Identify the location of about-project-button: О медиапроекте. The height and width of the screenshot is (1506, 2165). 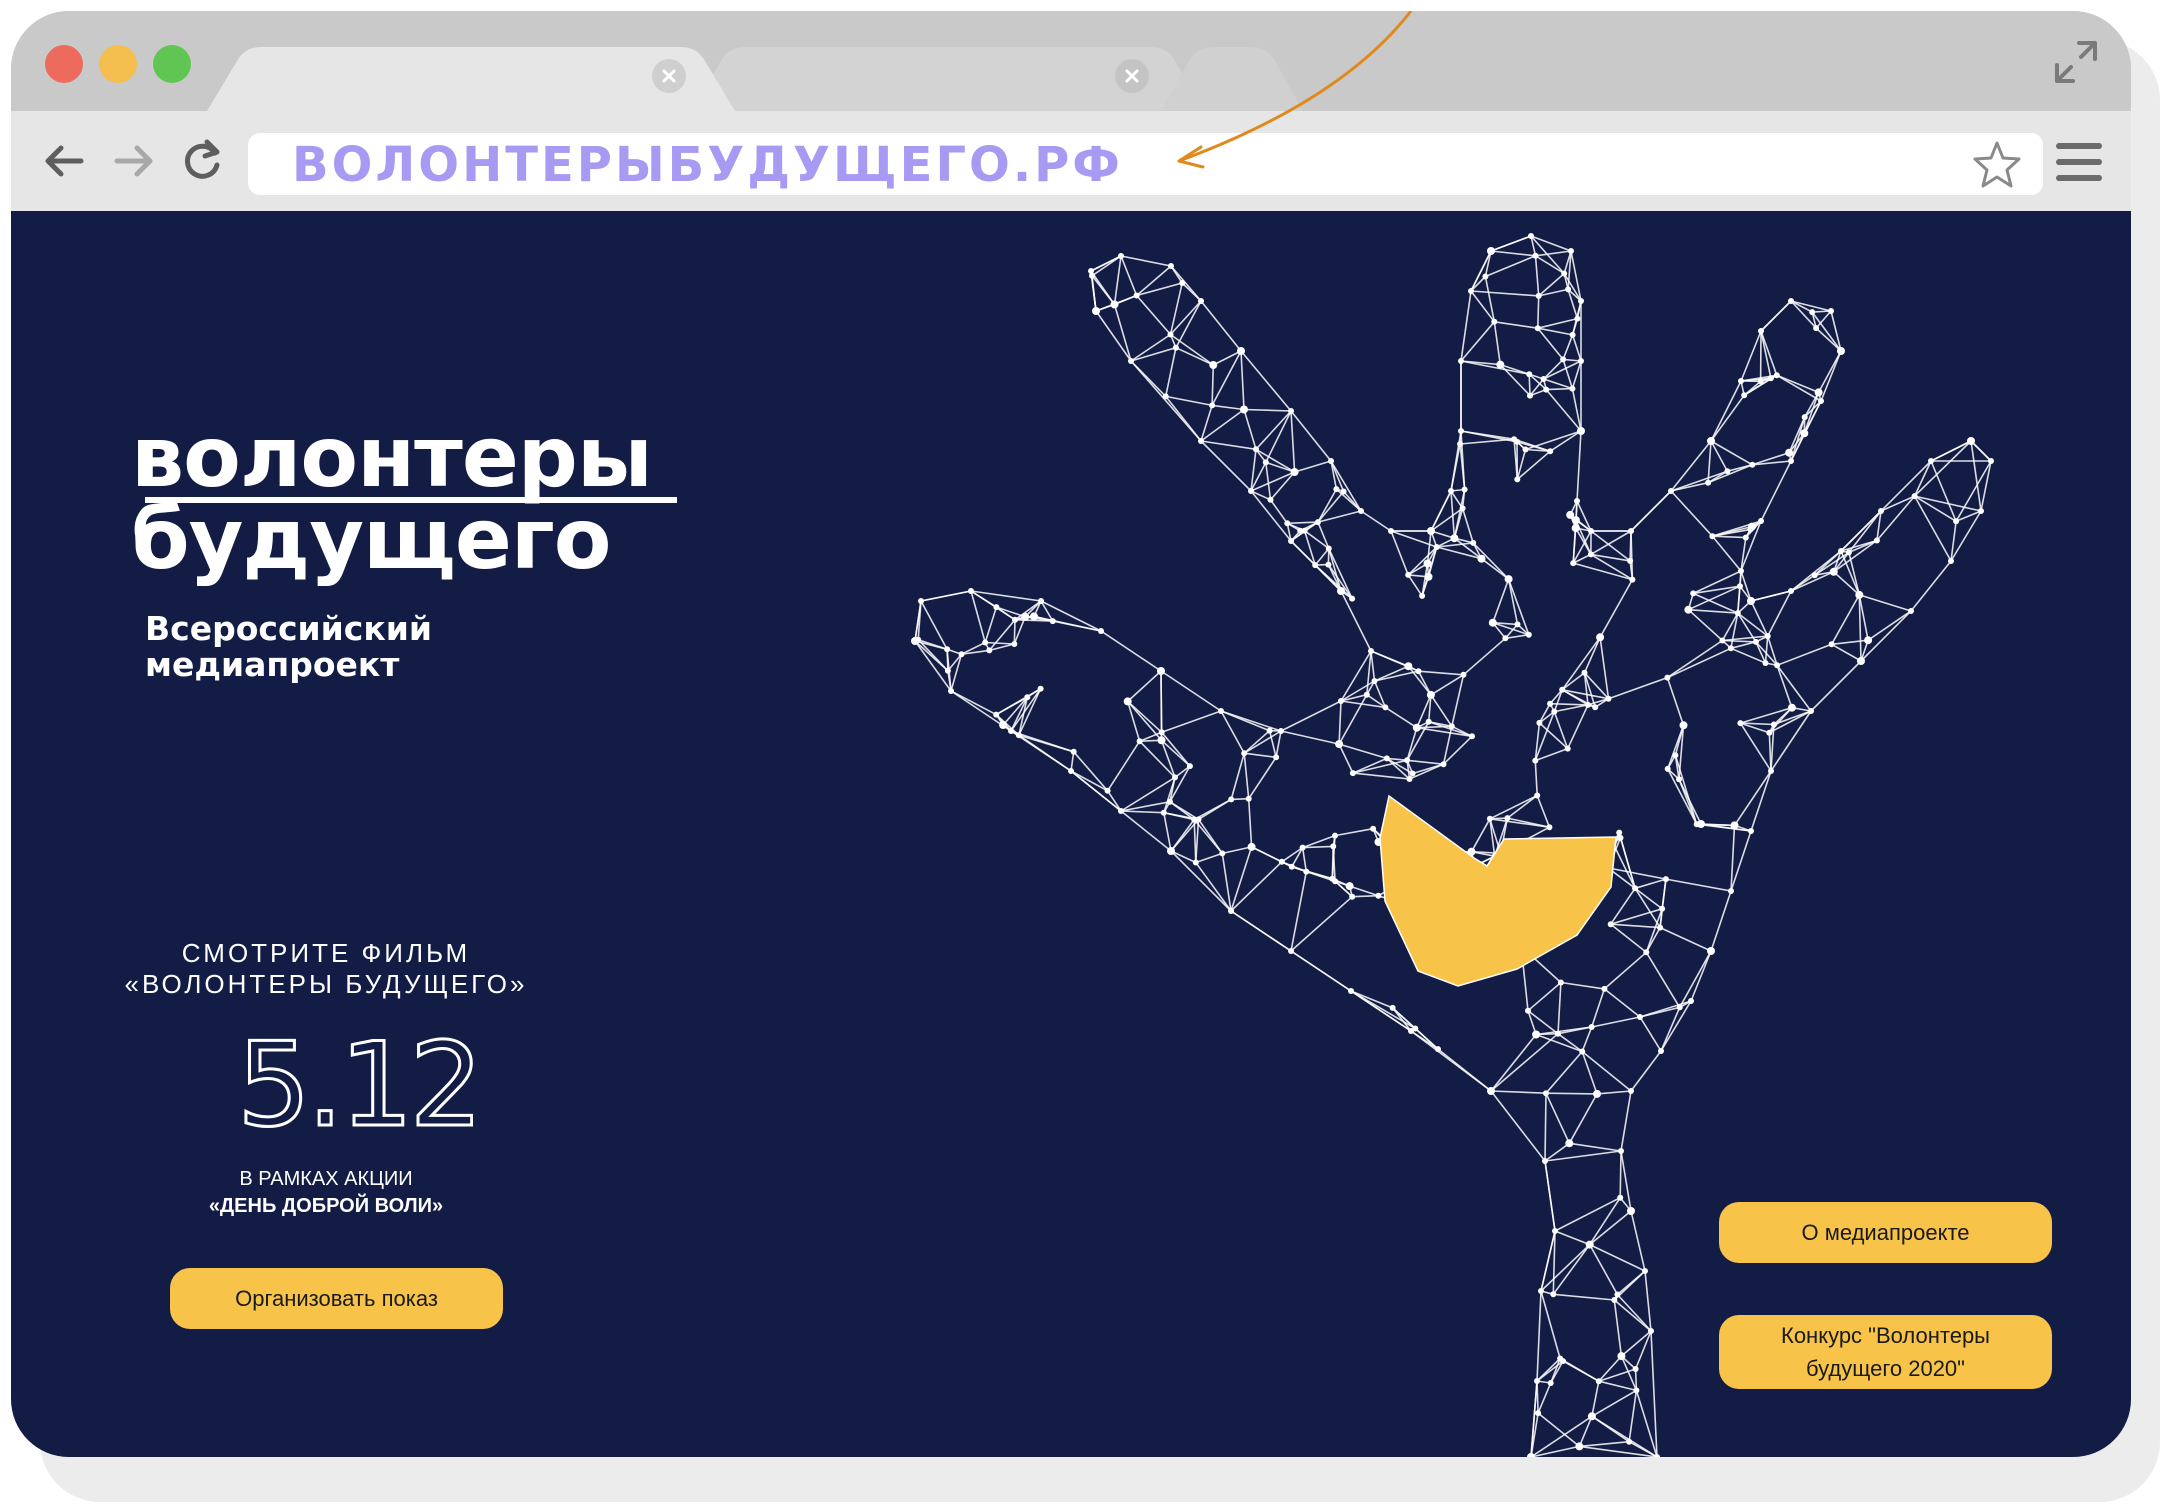
(1885, 1232).